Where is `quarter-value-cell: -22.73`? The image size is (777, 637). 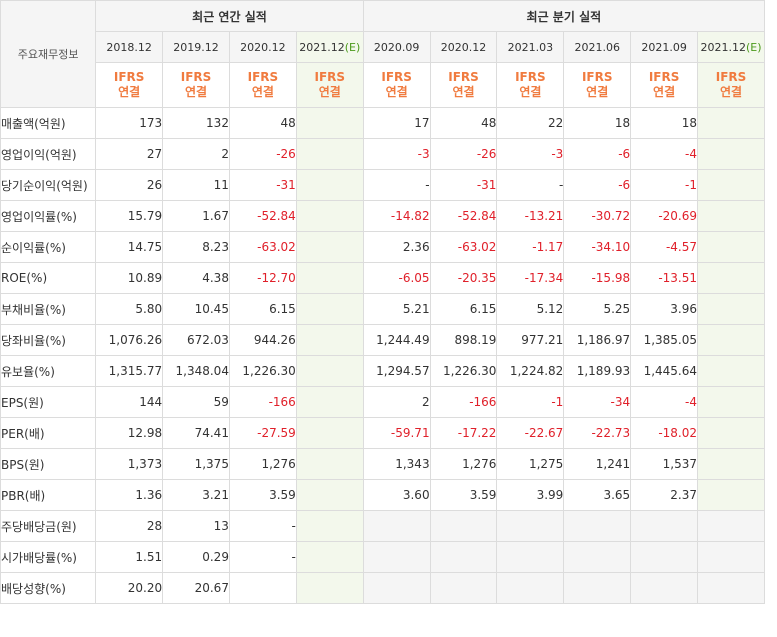 quarter-value-cell: -22.73 is located at coordinates (597, 433).